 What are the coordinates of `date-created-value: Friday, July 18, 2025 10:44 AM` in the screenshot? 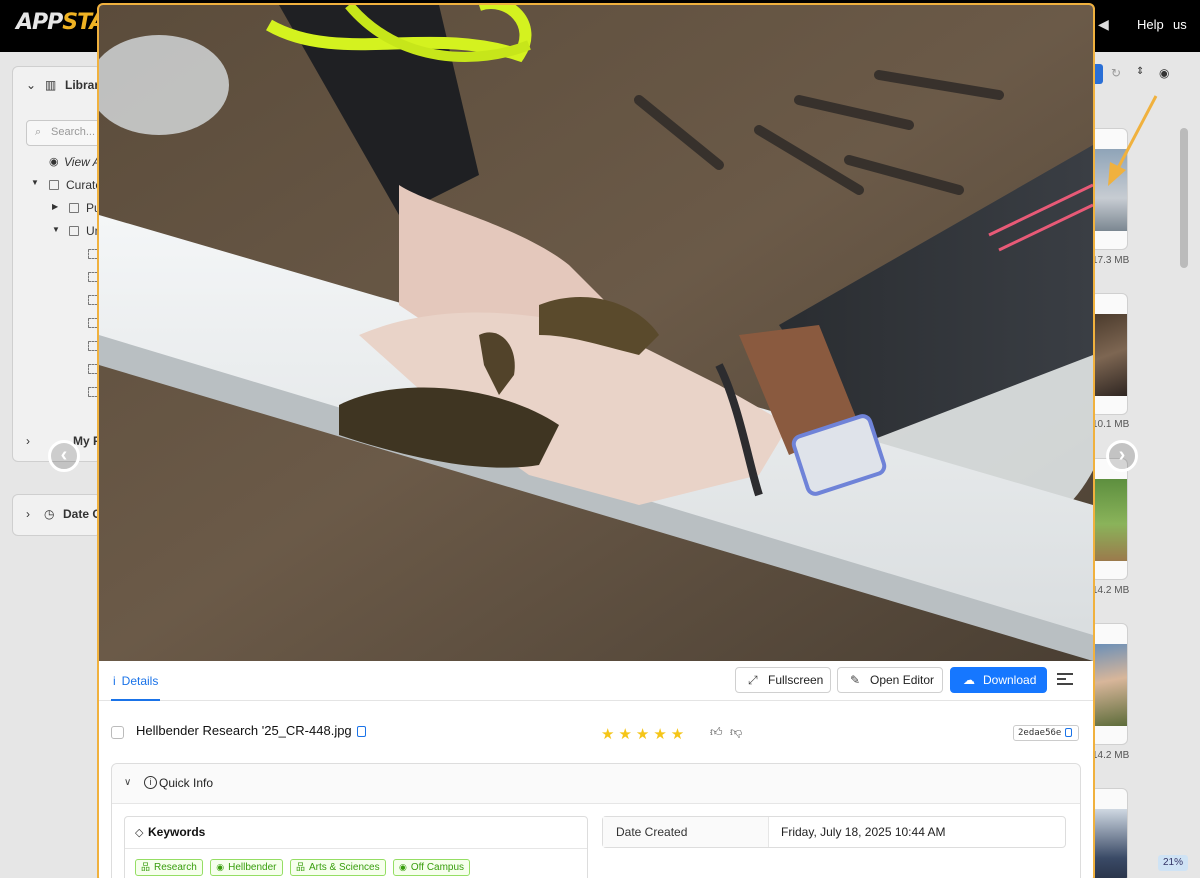 It's located at (863, 832).